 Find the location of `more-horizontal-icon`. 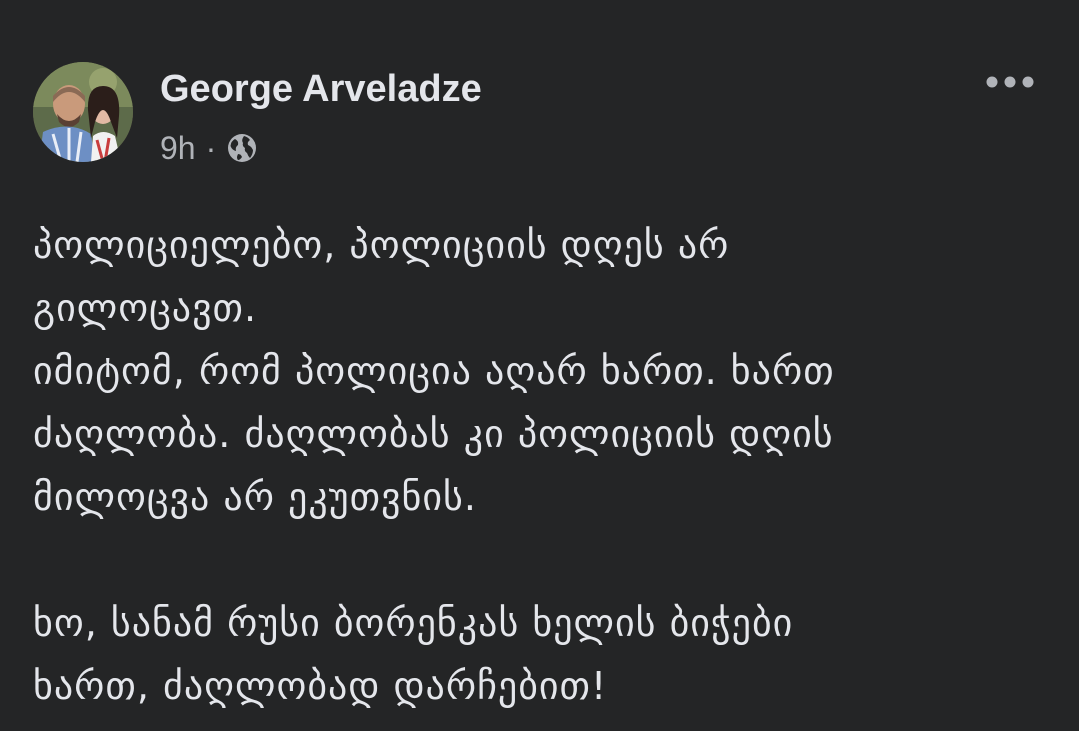

more-horizontal-icon is located at coordinates (1010, 82).